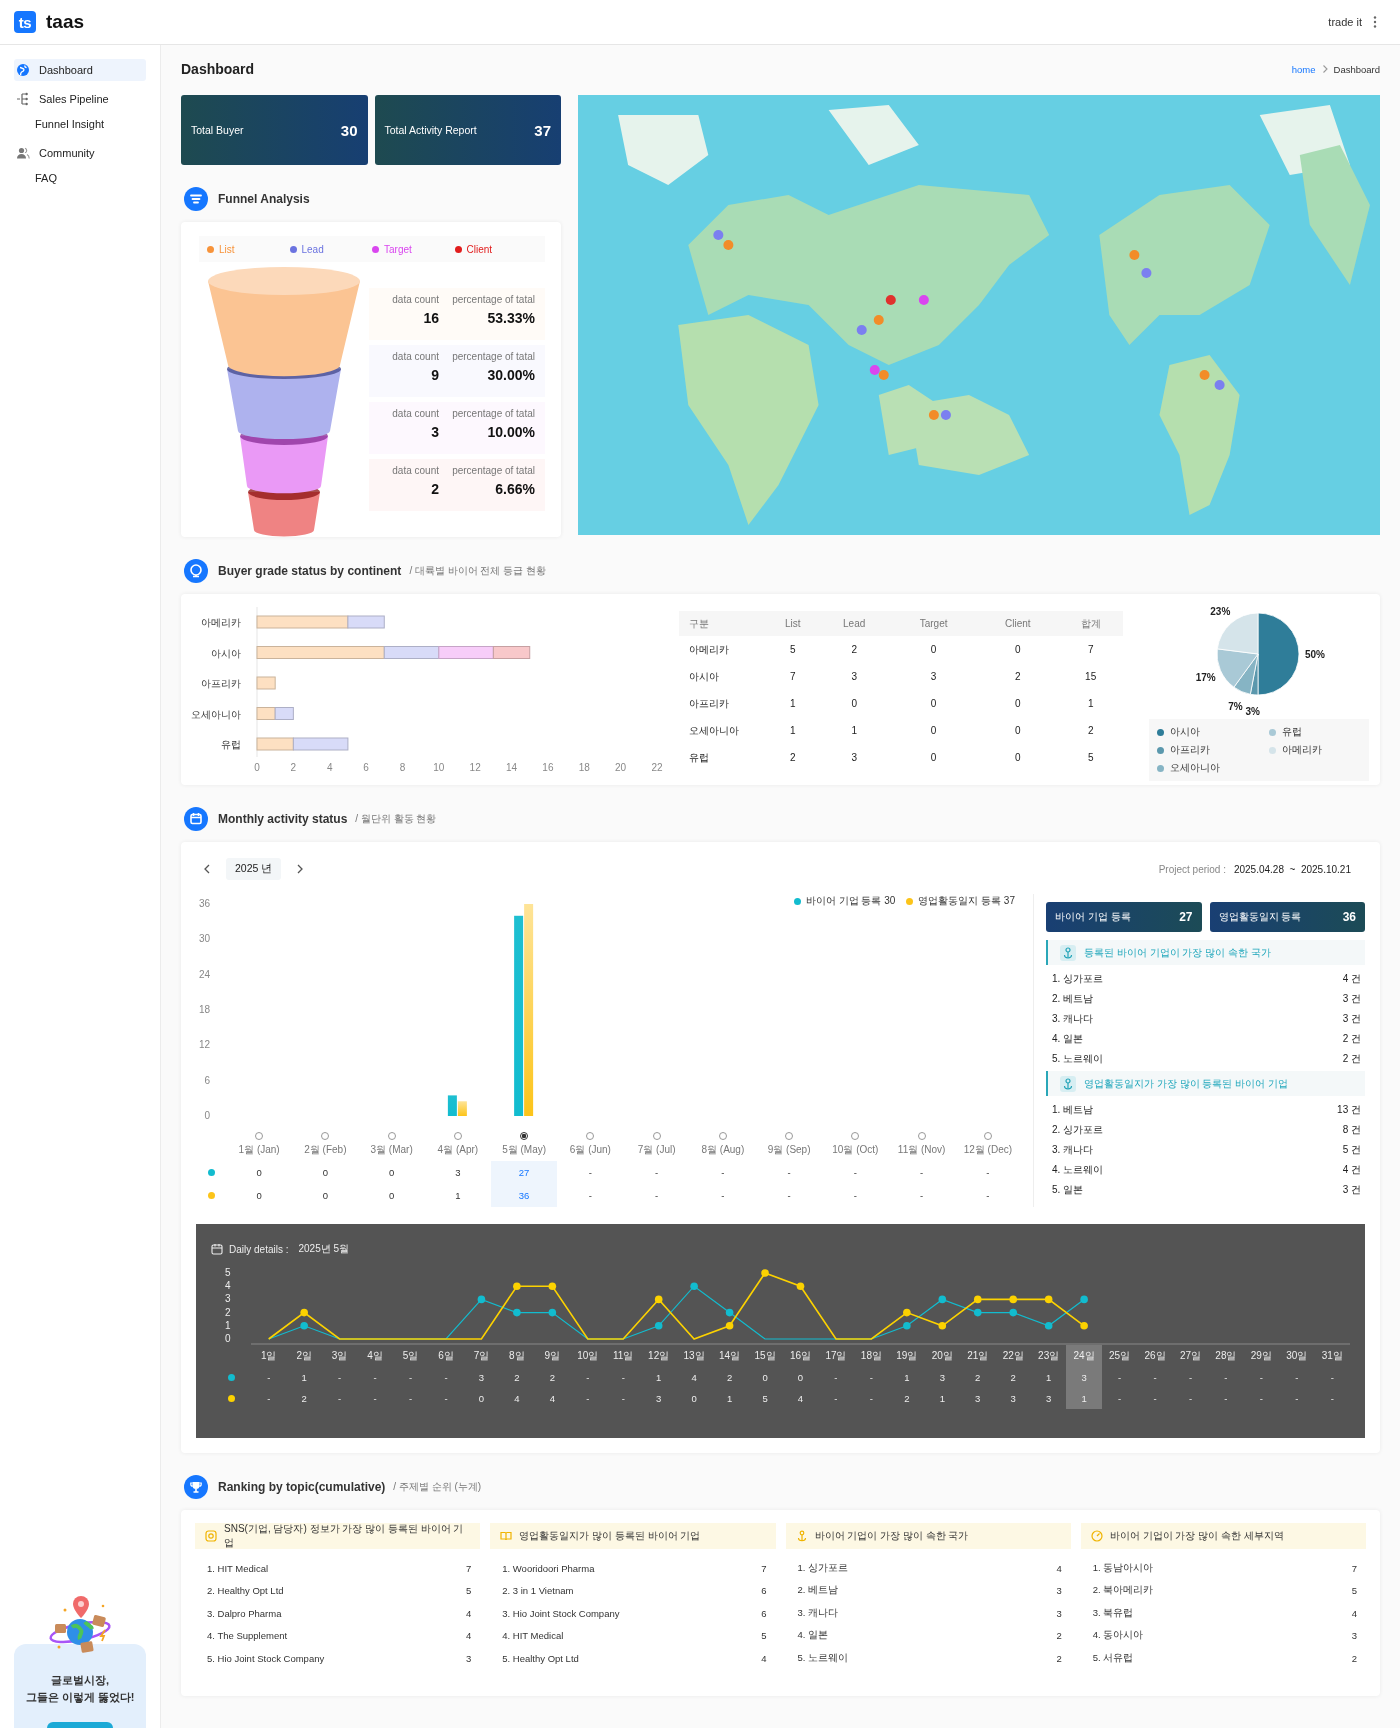  Describe the element at coordinates (302, 1487) in the screenshot. I see `section-title: Ranking by topic(cumulative)` at that location.